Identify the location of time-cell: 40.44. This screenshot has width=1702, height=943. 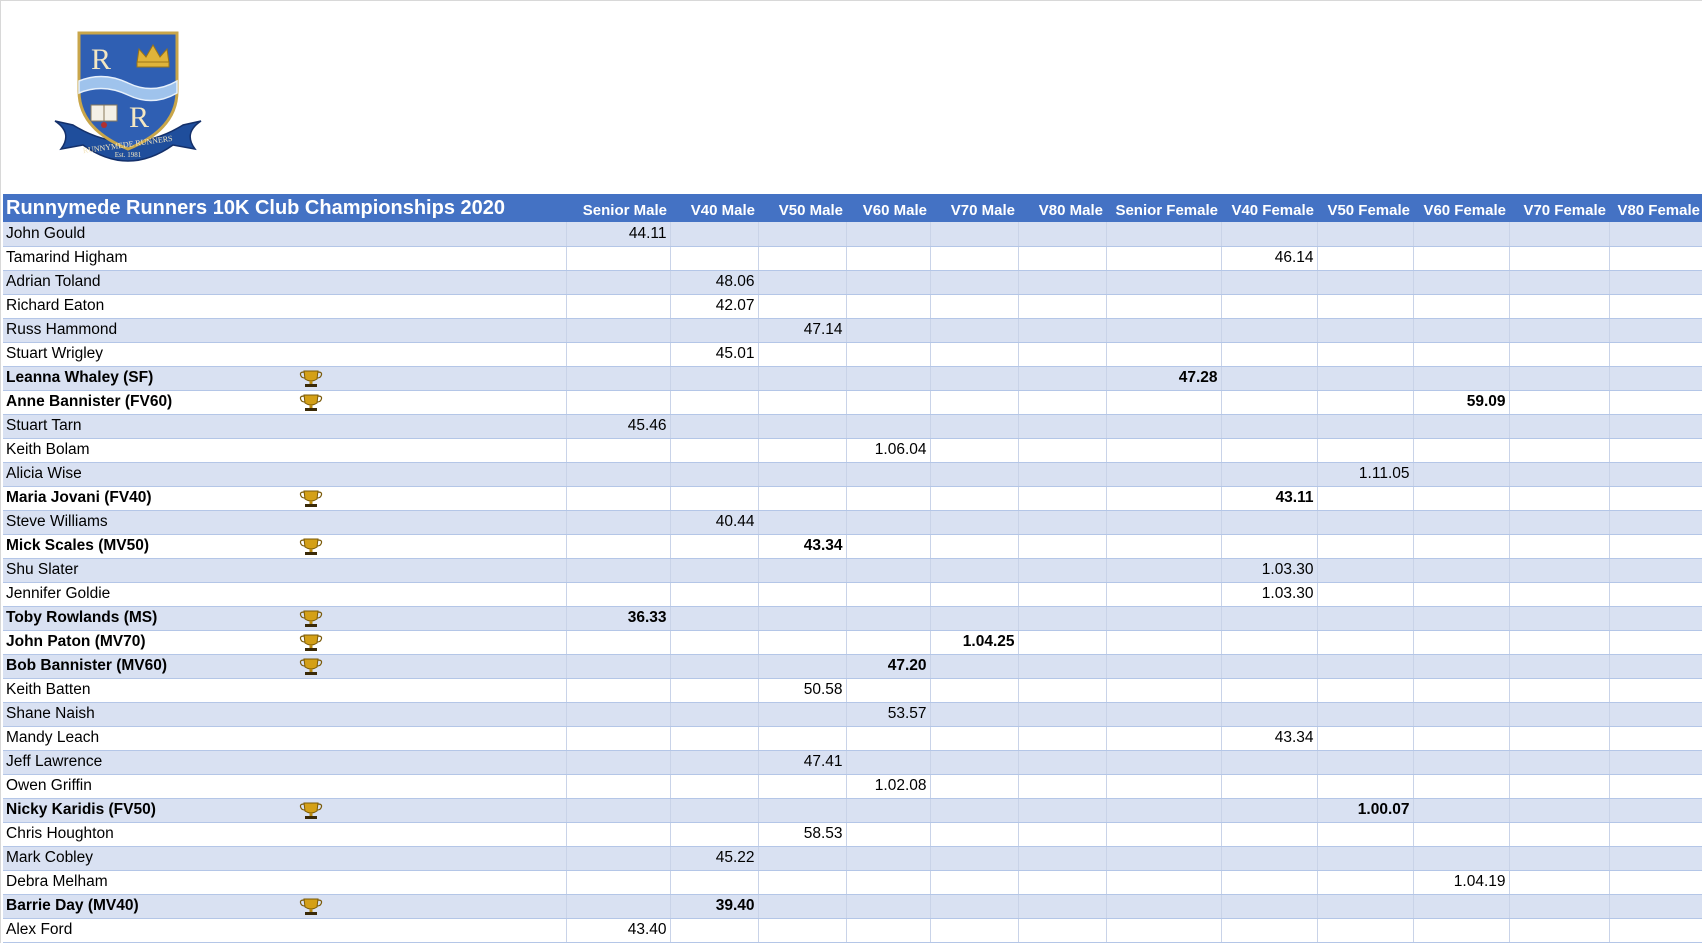
(713, 522).